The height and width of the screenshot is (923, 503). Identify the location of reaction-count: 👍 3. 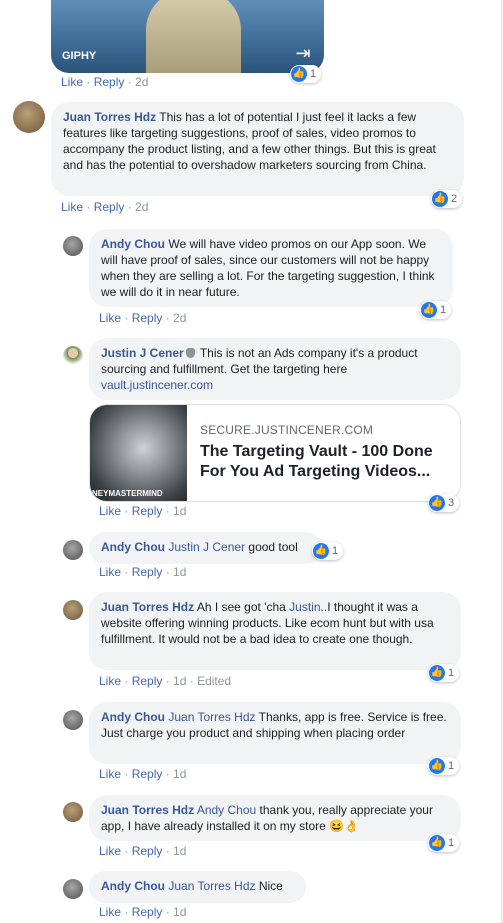
(444, 503).